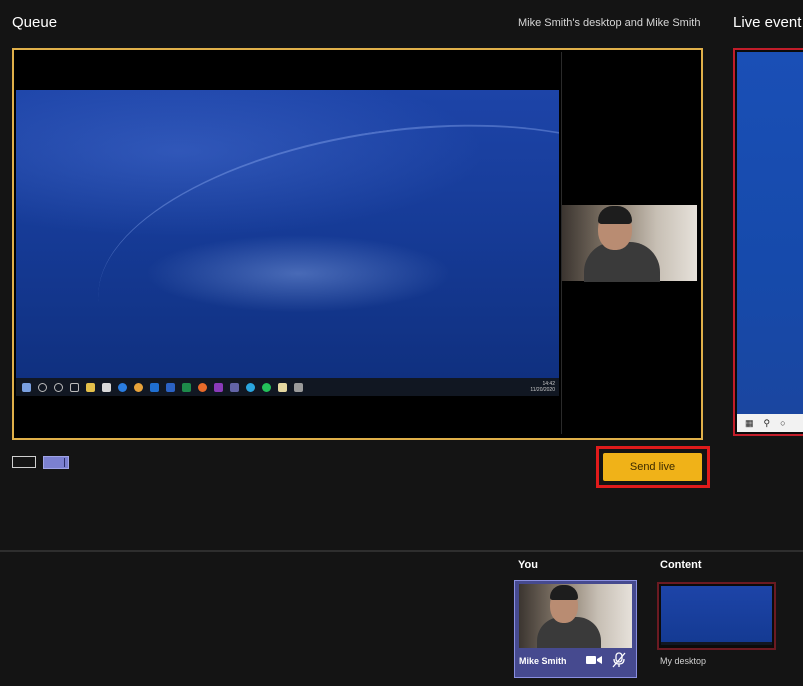  What do you see at coordinates (770, 233) in the screenshot?
I see `live-event-screen` at bounding box center [770, 233].